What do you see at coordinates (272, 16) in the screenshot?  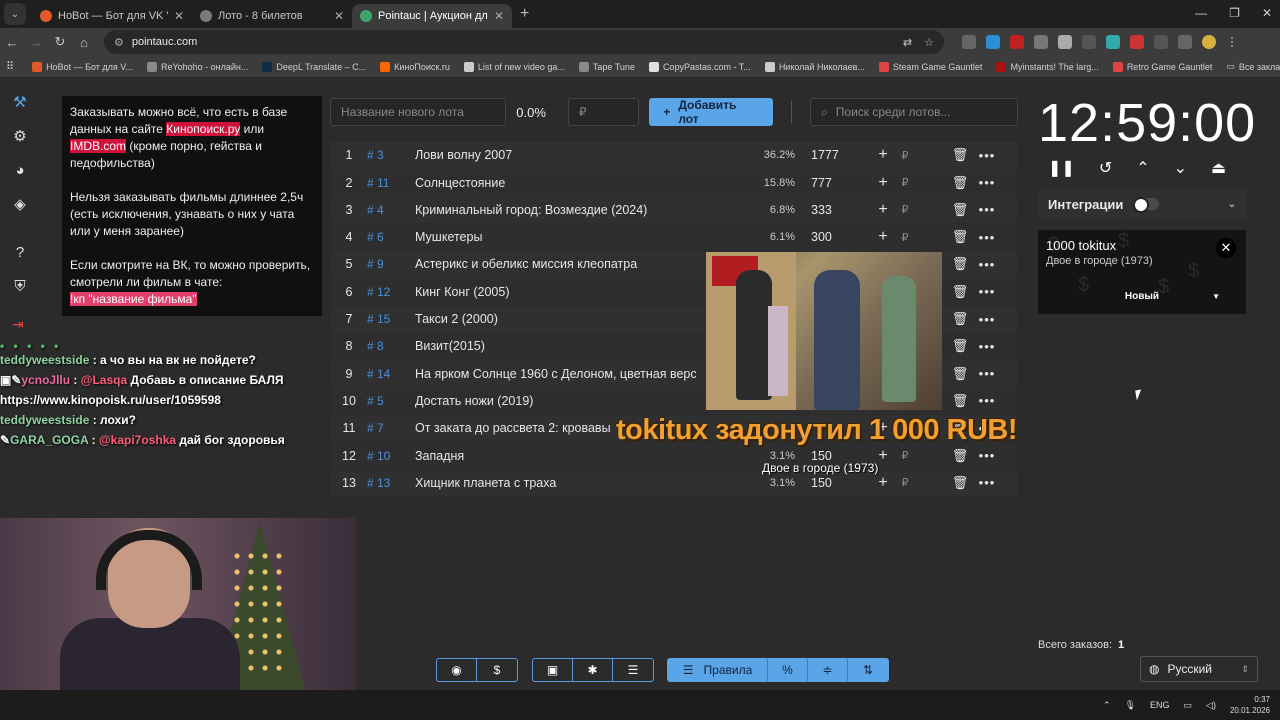 I see `tab-loto: Лото - 8 билетов ✕` at bounding box center [272, 16].